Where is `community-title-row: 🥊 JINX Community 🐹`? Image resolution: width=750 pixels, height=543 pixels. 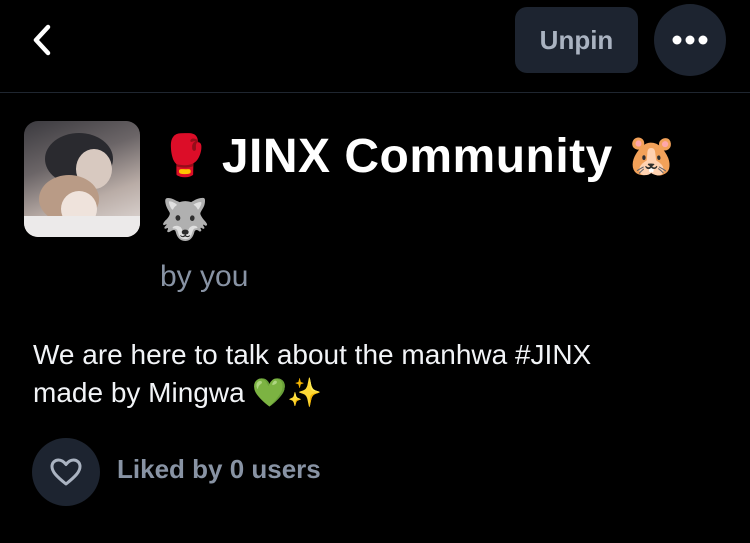 community-title-row: 🥊 JINX Community 🐹 is located at coordinates (418, 156).